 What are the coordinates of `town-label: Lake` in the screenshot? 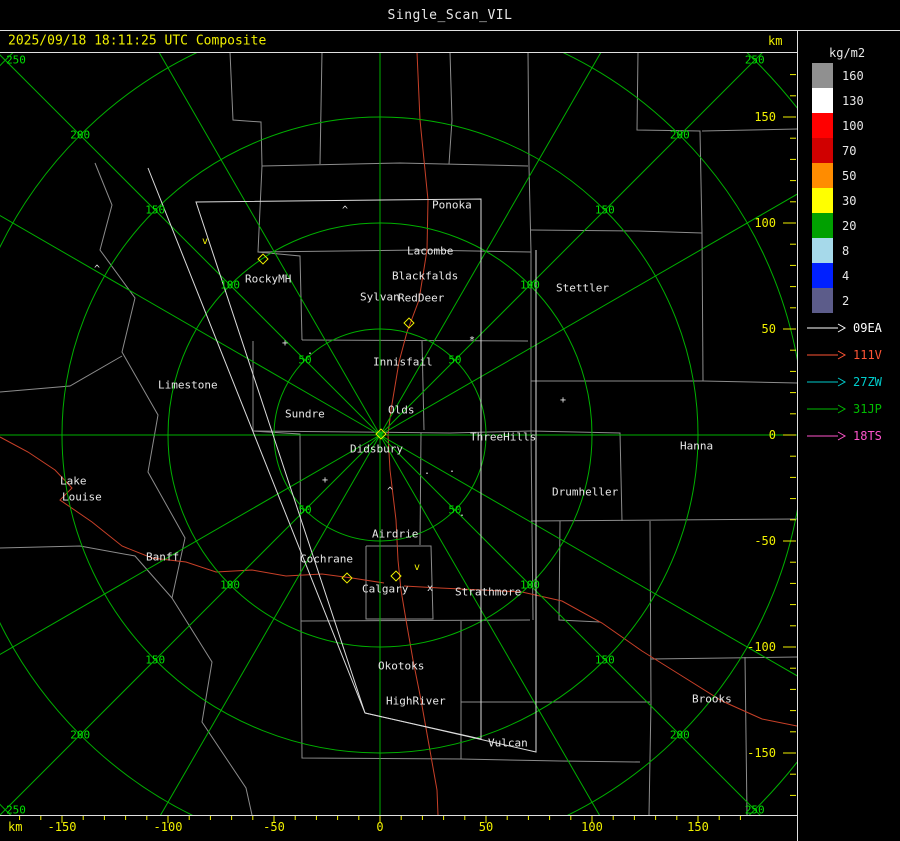 It's located at (73, 481).